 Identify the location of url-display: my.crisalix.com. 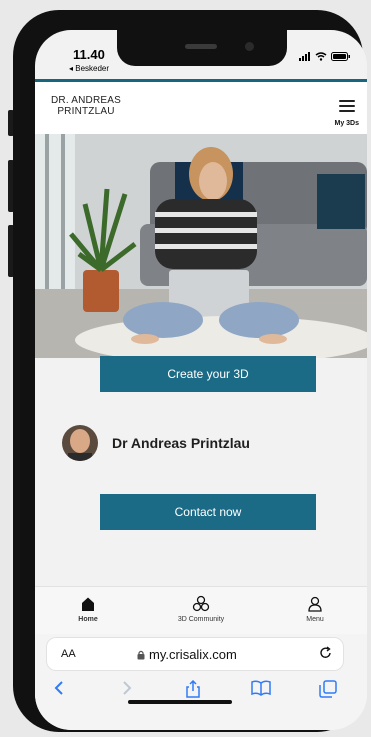
(187, 654).